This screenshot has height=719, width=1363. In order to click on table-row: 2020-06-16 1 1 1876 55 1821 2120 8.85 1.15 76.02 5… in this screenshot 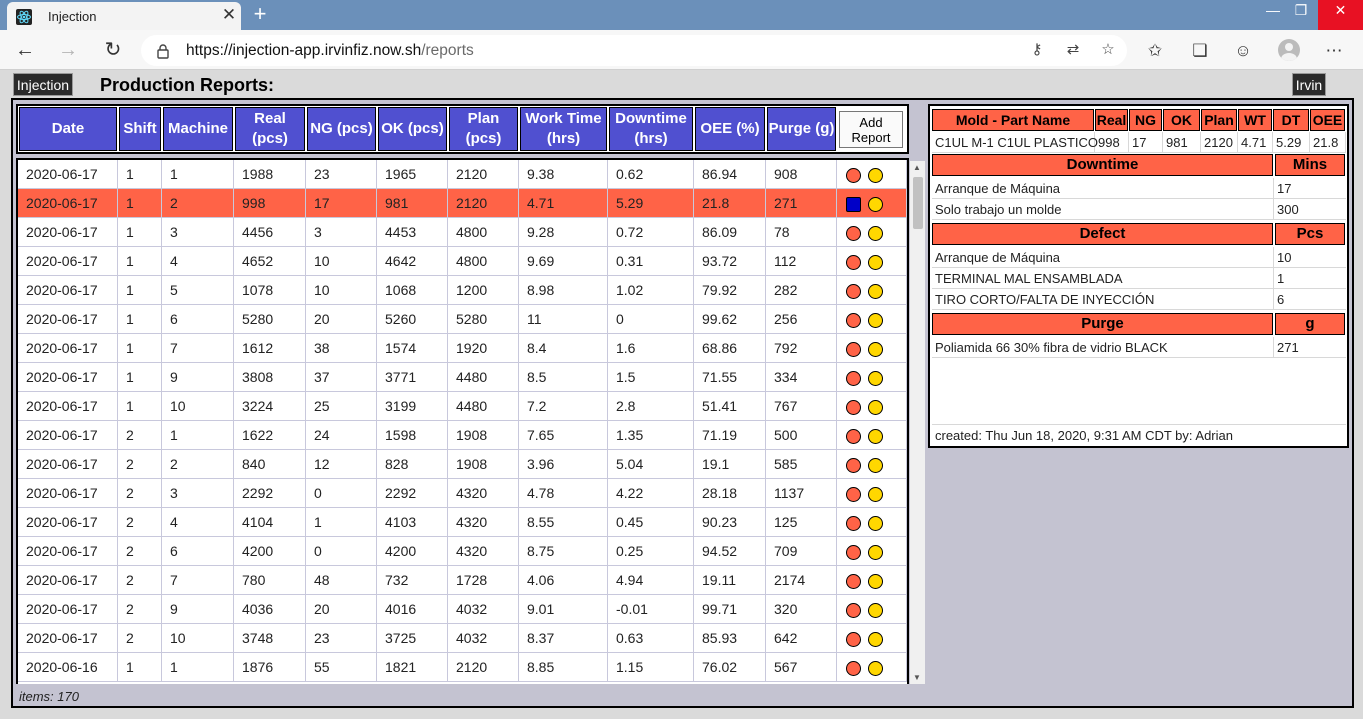, I will do `click(462, 667)`.